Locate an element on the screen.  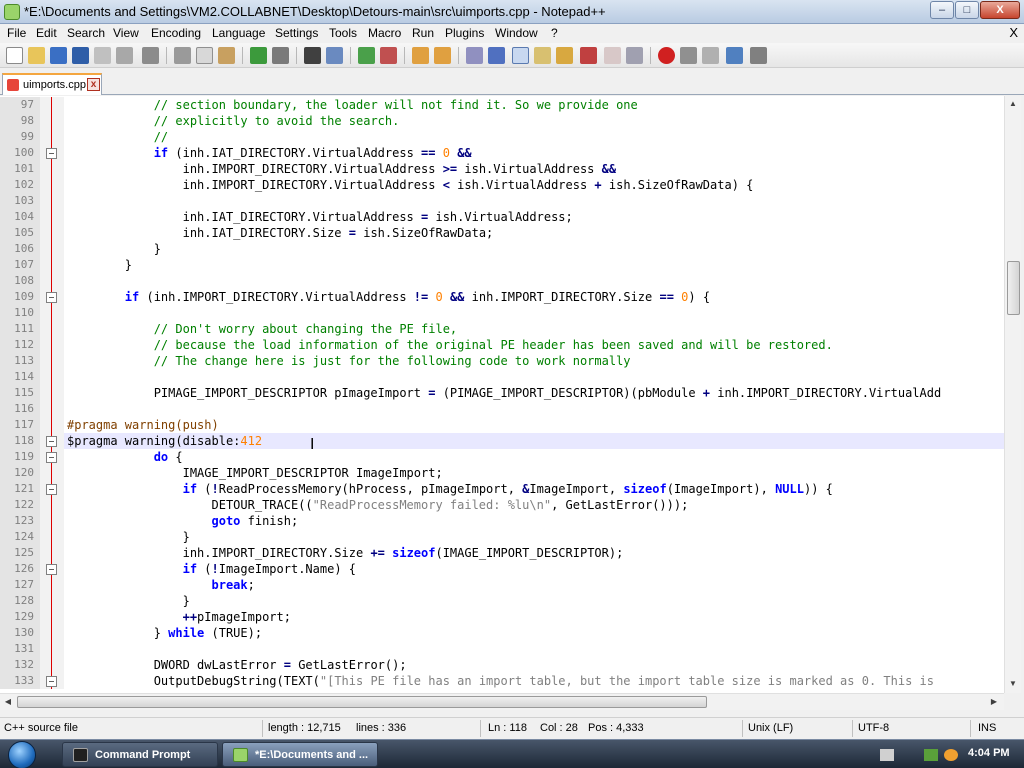
status-insert-mode: INS is located at coordinates (987, 728).